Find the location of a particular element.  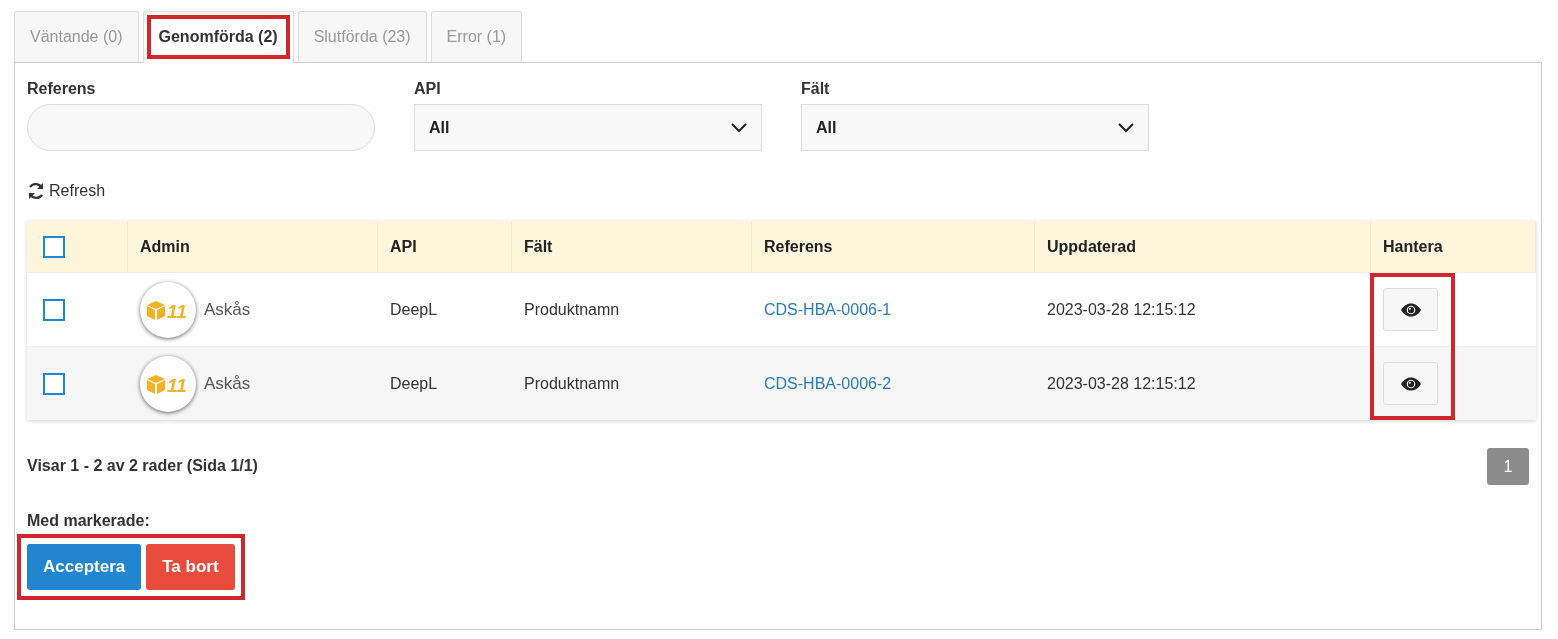

field-label: Fält is located at coordinates (816, 89).